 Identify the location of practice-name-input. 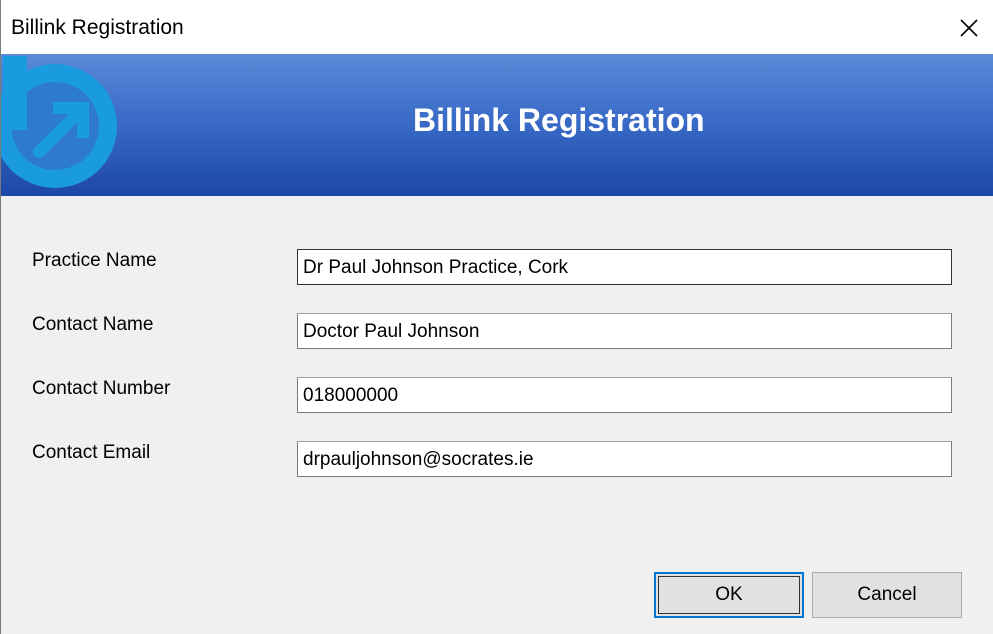
(624, 267).